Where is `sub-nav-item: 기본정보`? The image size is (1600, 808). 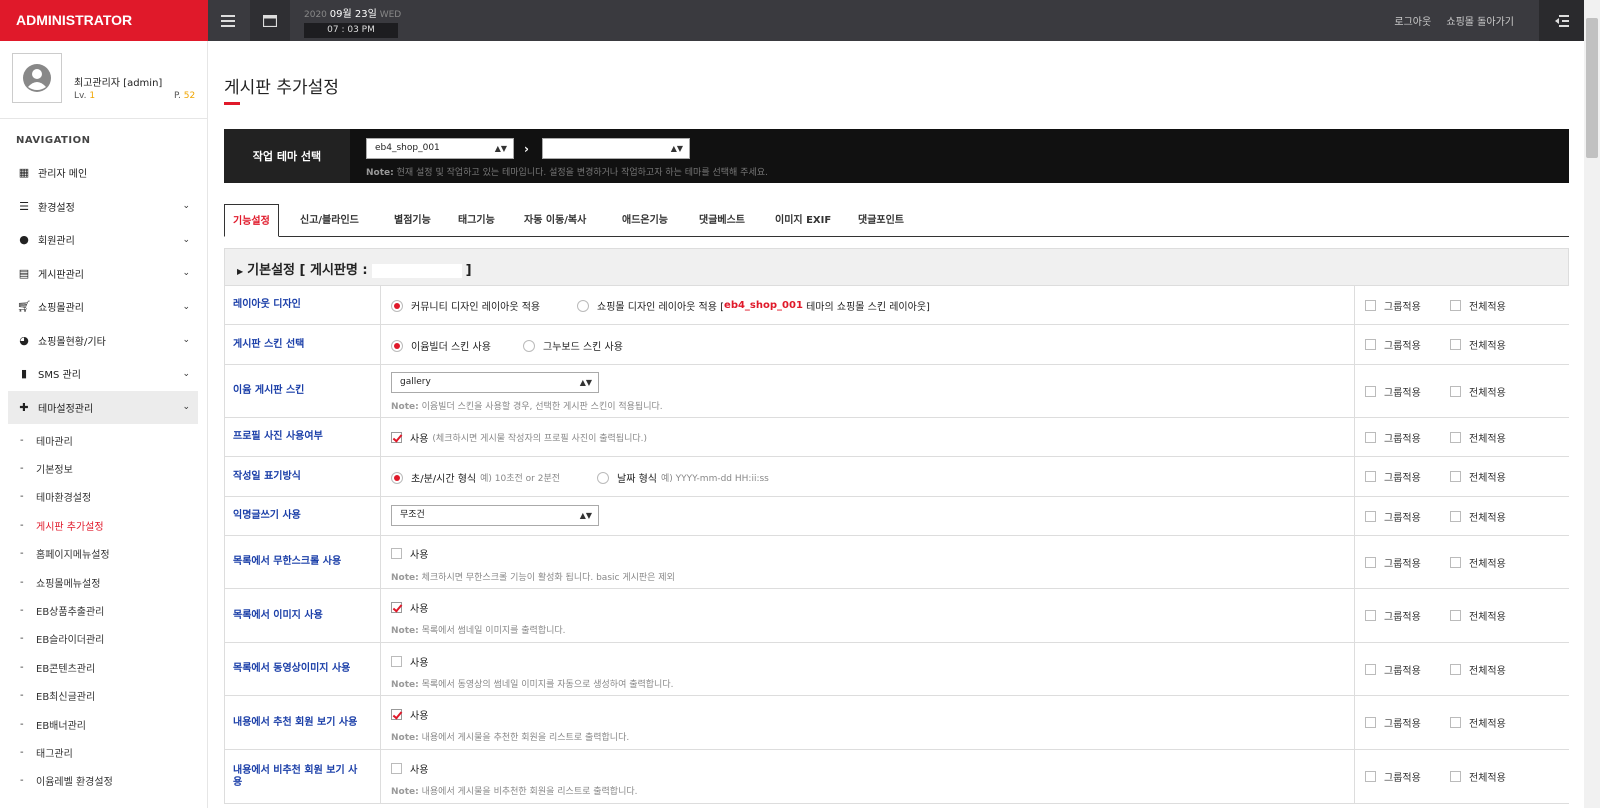
sub-nav-item: 기본정보 is located at coordinates (66, 468).